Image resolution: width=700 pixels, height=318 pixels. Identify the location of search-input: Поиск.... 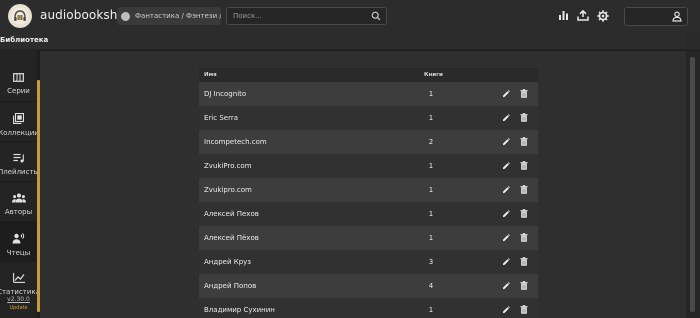
(306, 16).